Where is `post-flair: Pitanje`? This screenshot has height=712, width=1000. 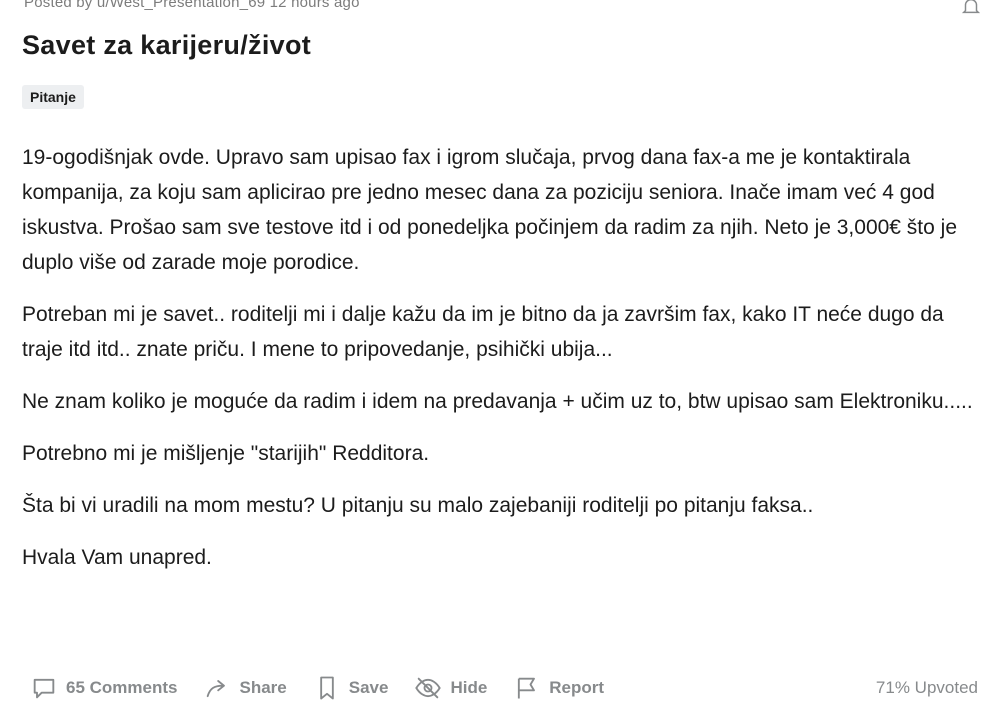
post-flair: Pitanje is located at coordinates (53, 97).